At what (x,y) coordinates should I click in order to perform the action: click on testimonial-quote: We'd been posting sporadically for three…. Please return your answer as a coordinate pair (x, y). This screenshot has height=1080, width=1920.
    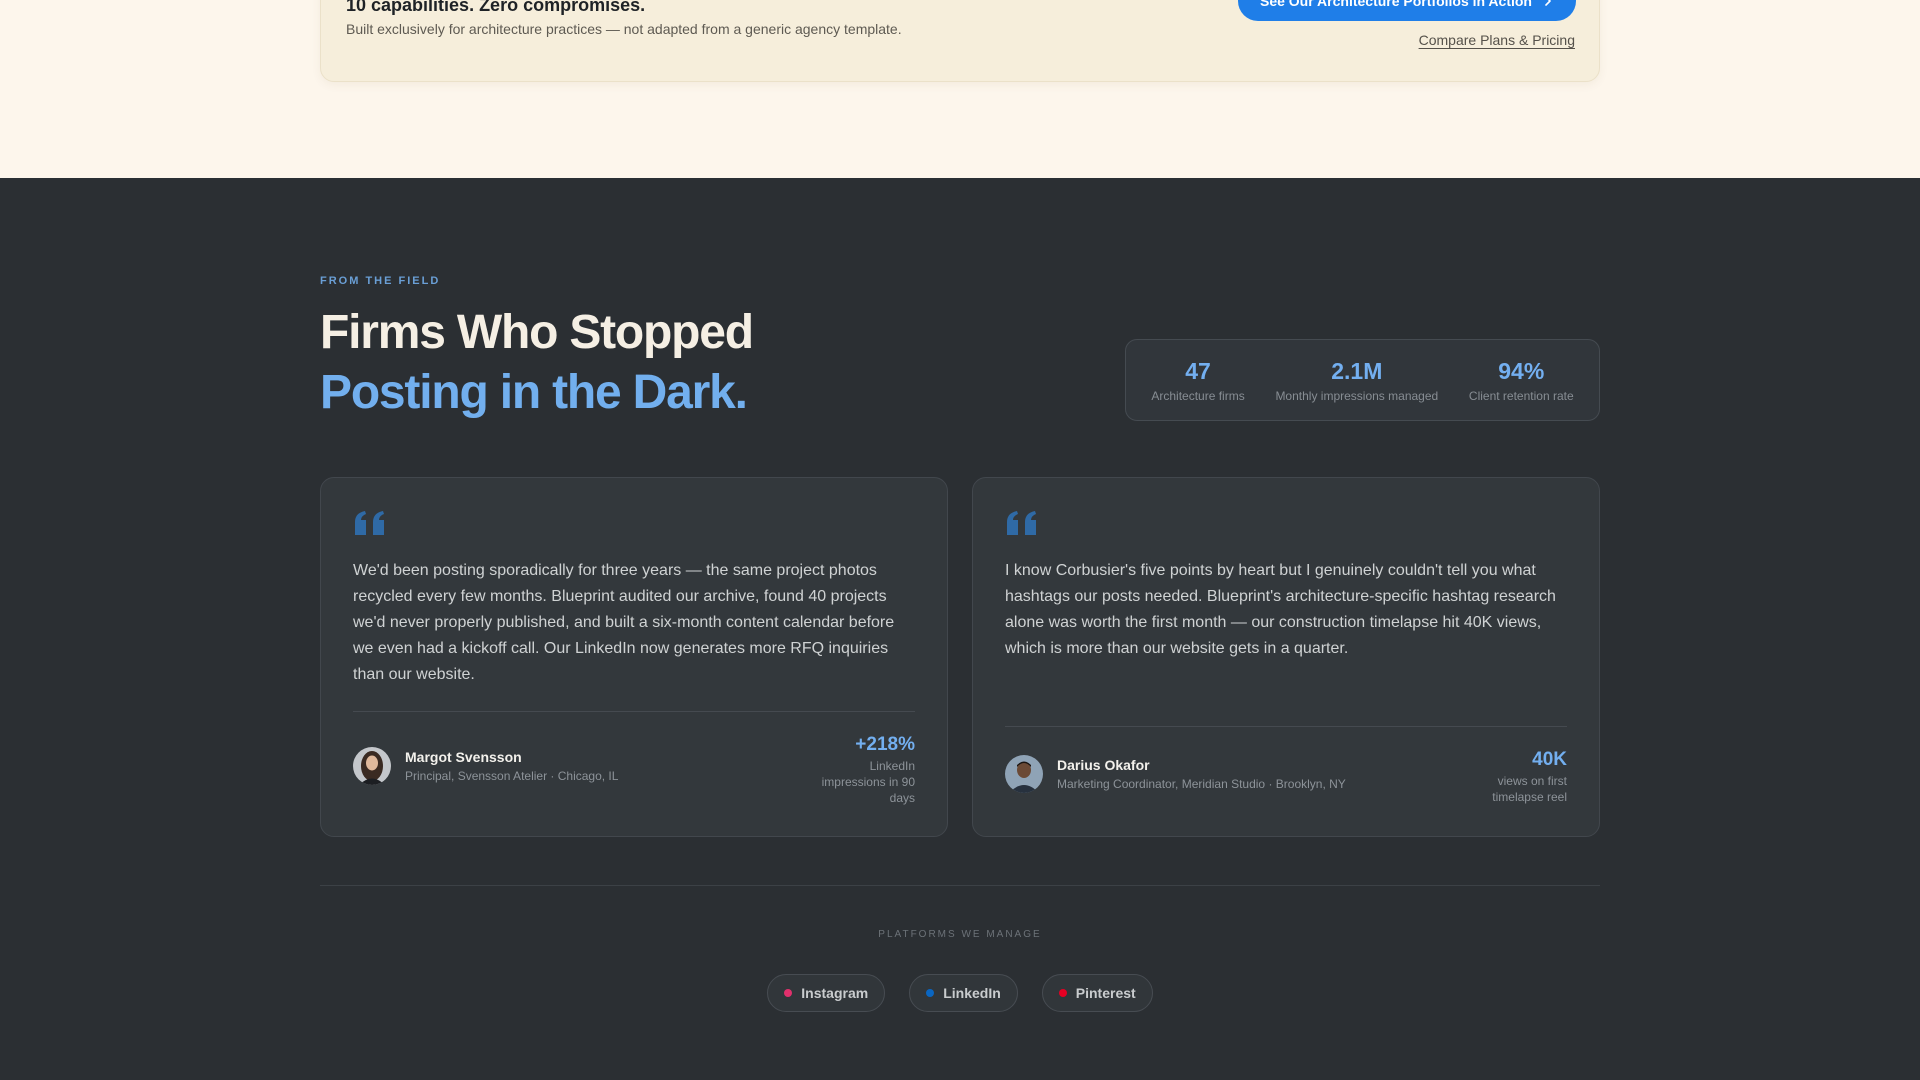
    Looking at the image, I should click on (624, 622).